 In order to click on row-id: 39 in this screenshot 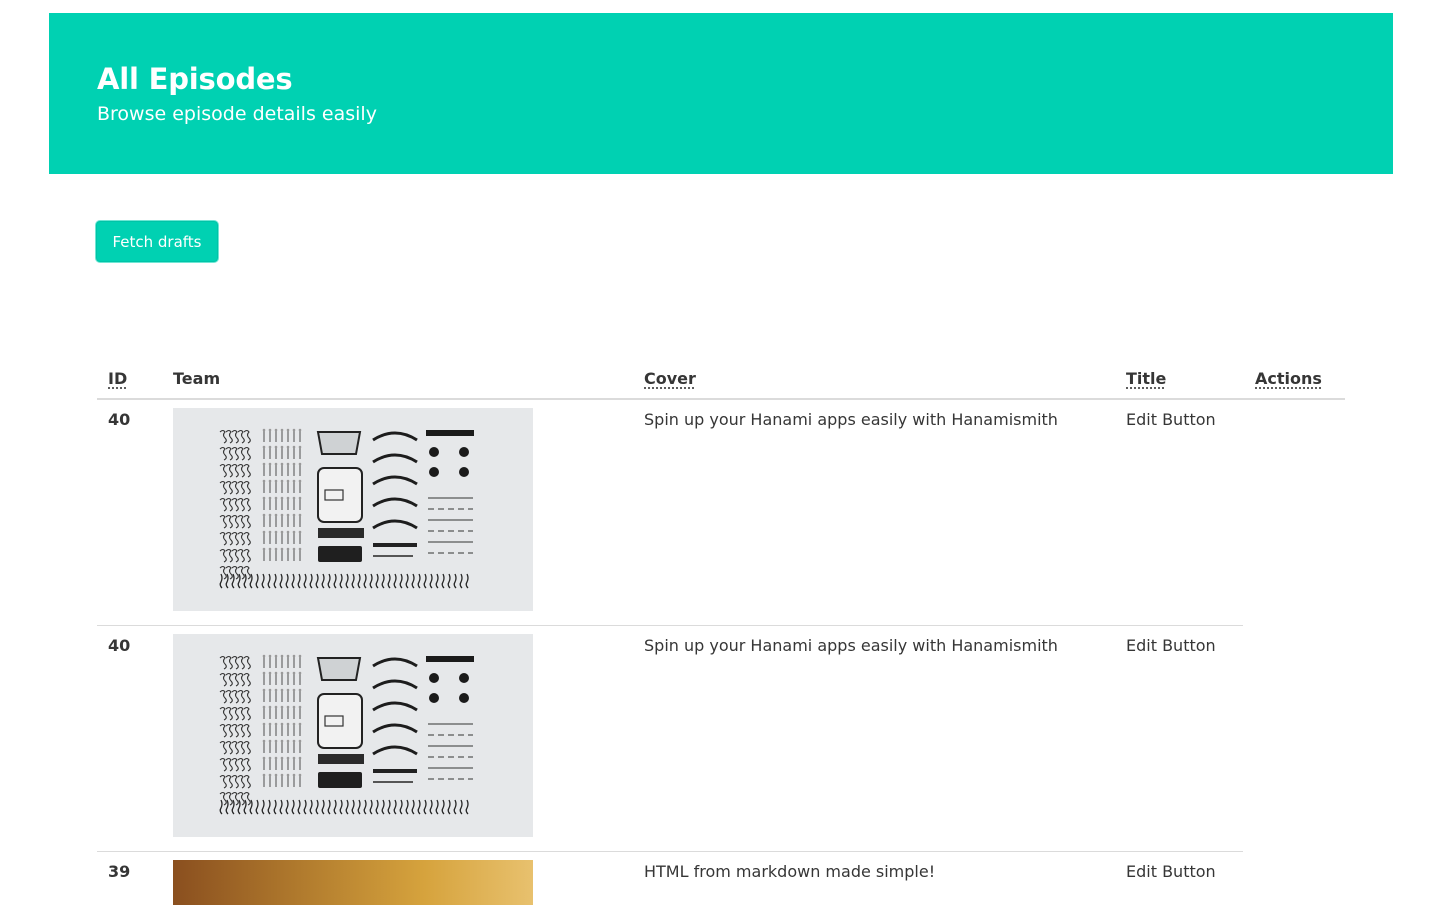, I will do `click(119, 871)`.